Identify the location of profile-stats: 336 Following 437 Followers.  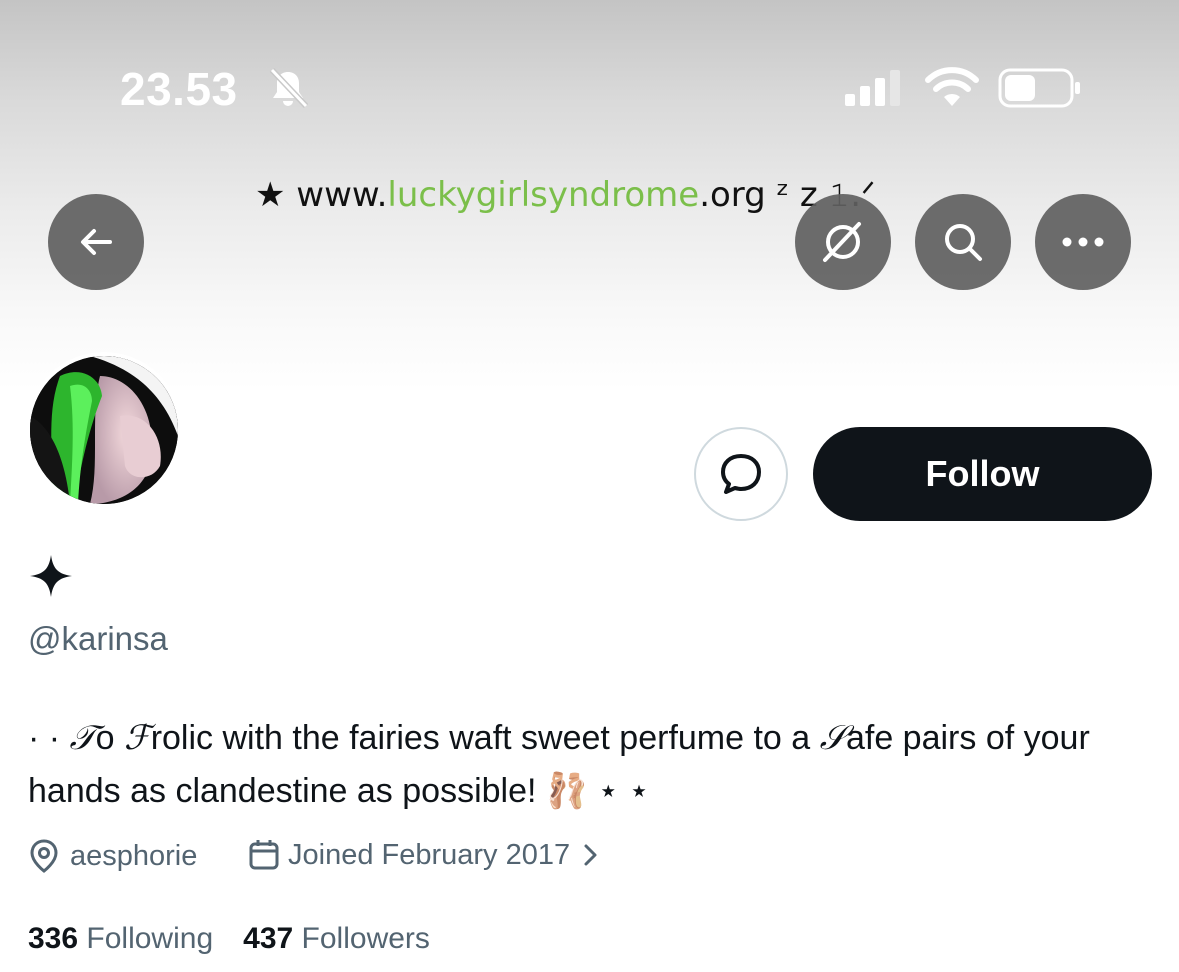
(229, 939).